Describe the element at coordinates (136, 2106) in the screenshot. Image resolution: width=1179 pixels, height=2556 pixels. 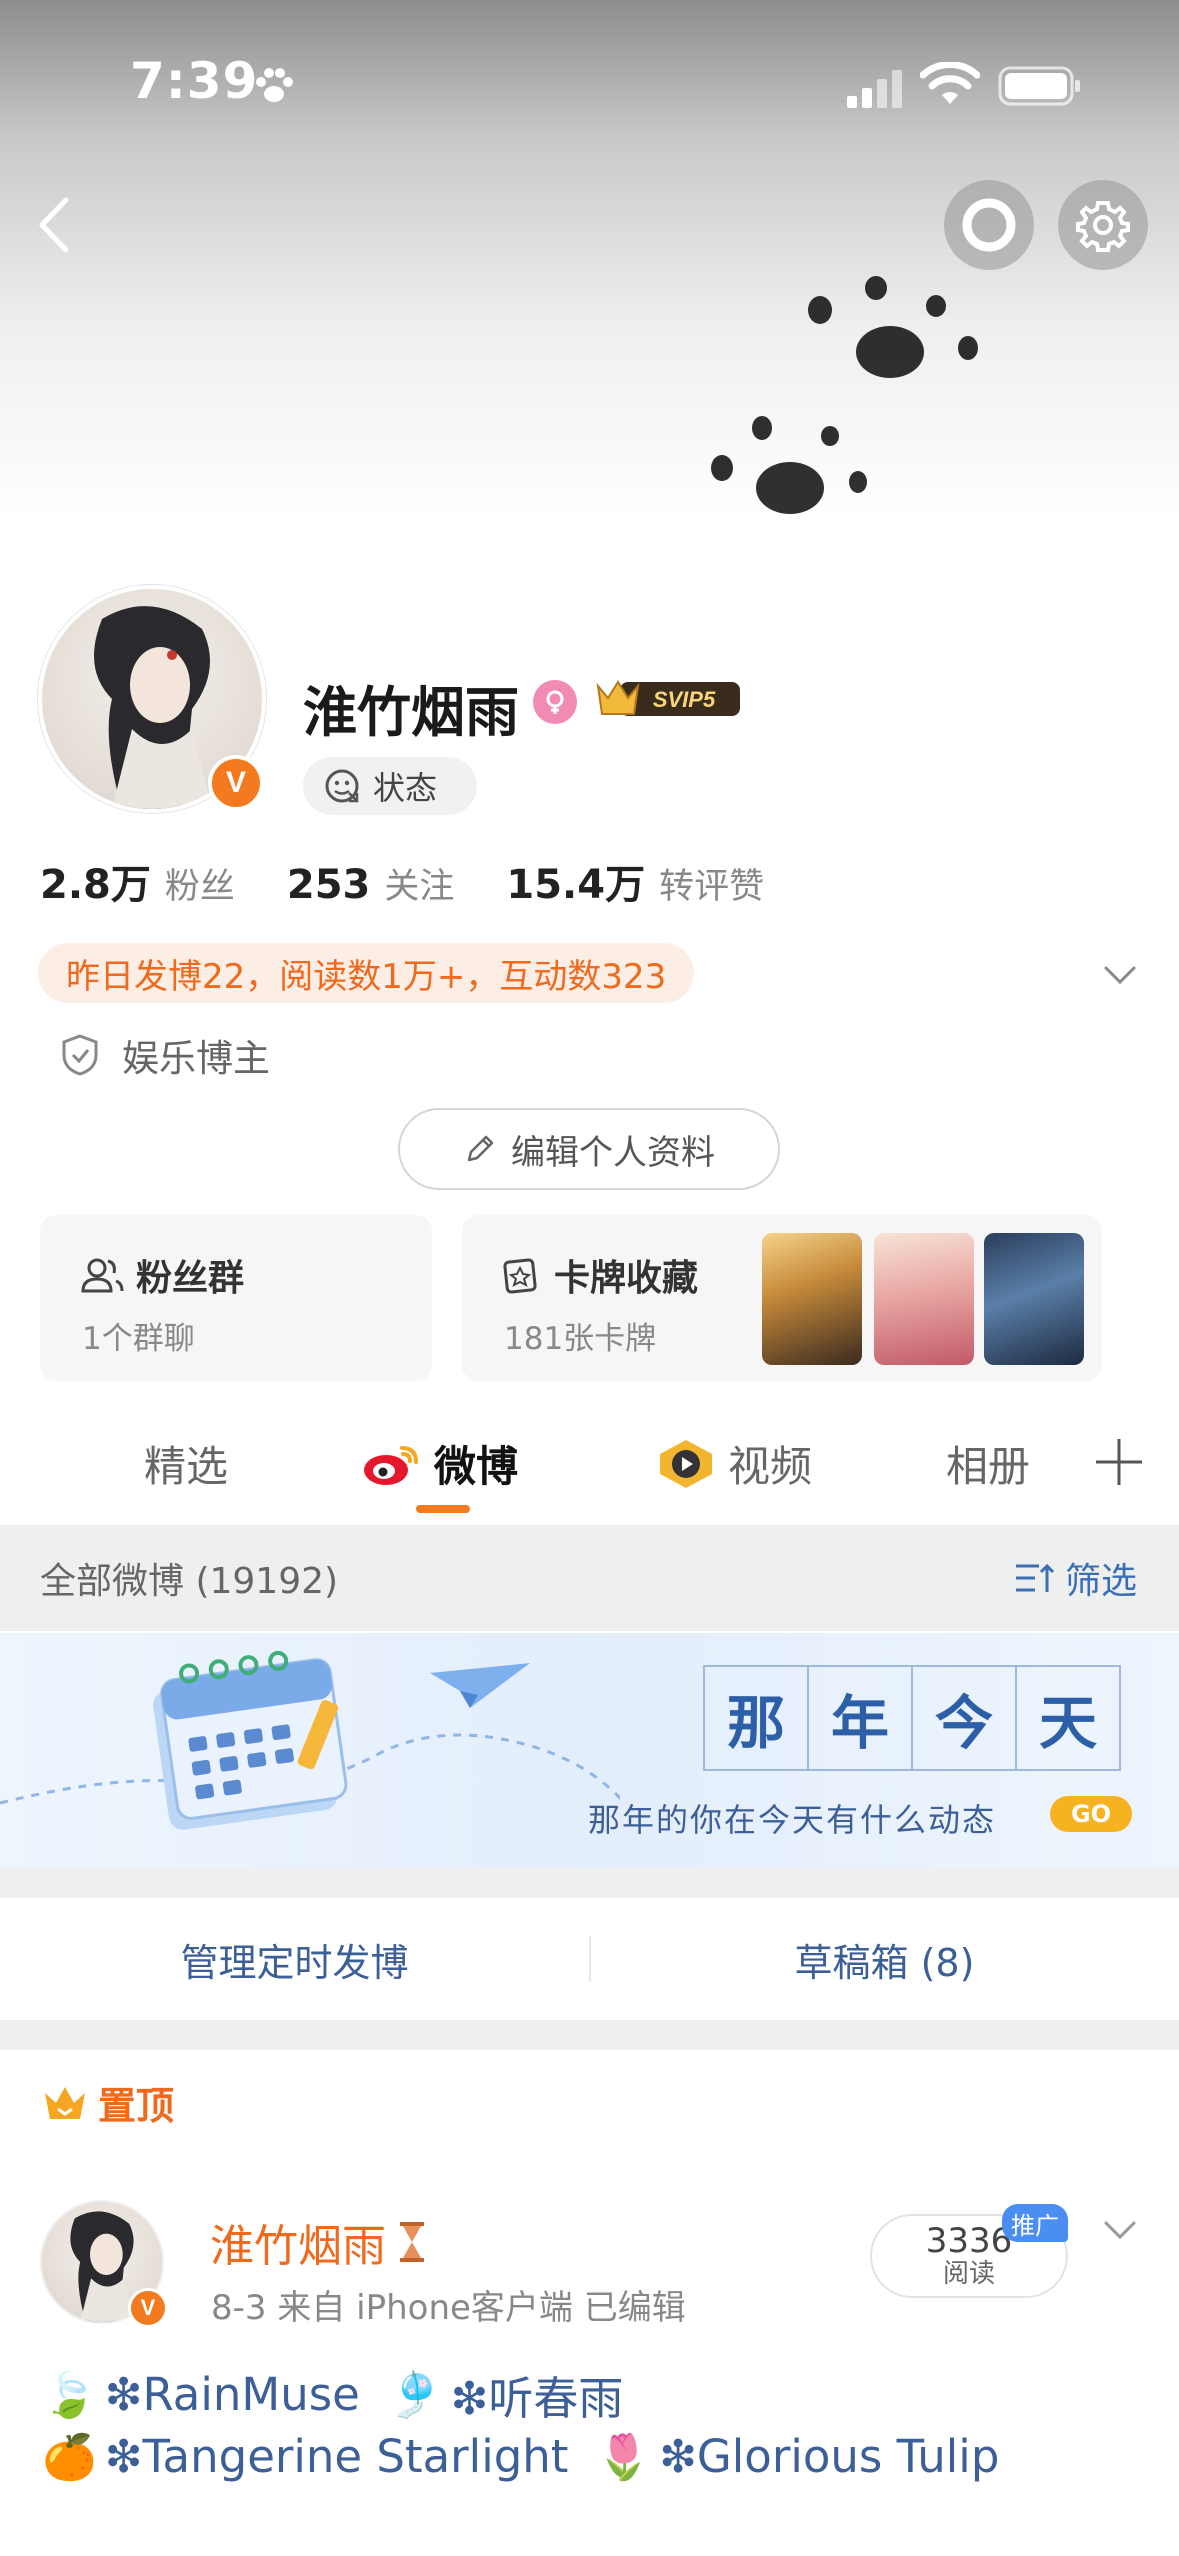
I see `pinned-text: 置顶` at that location.